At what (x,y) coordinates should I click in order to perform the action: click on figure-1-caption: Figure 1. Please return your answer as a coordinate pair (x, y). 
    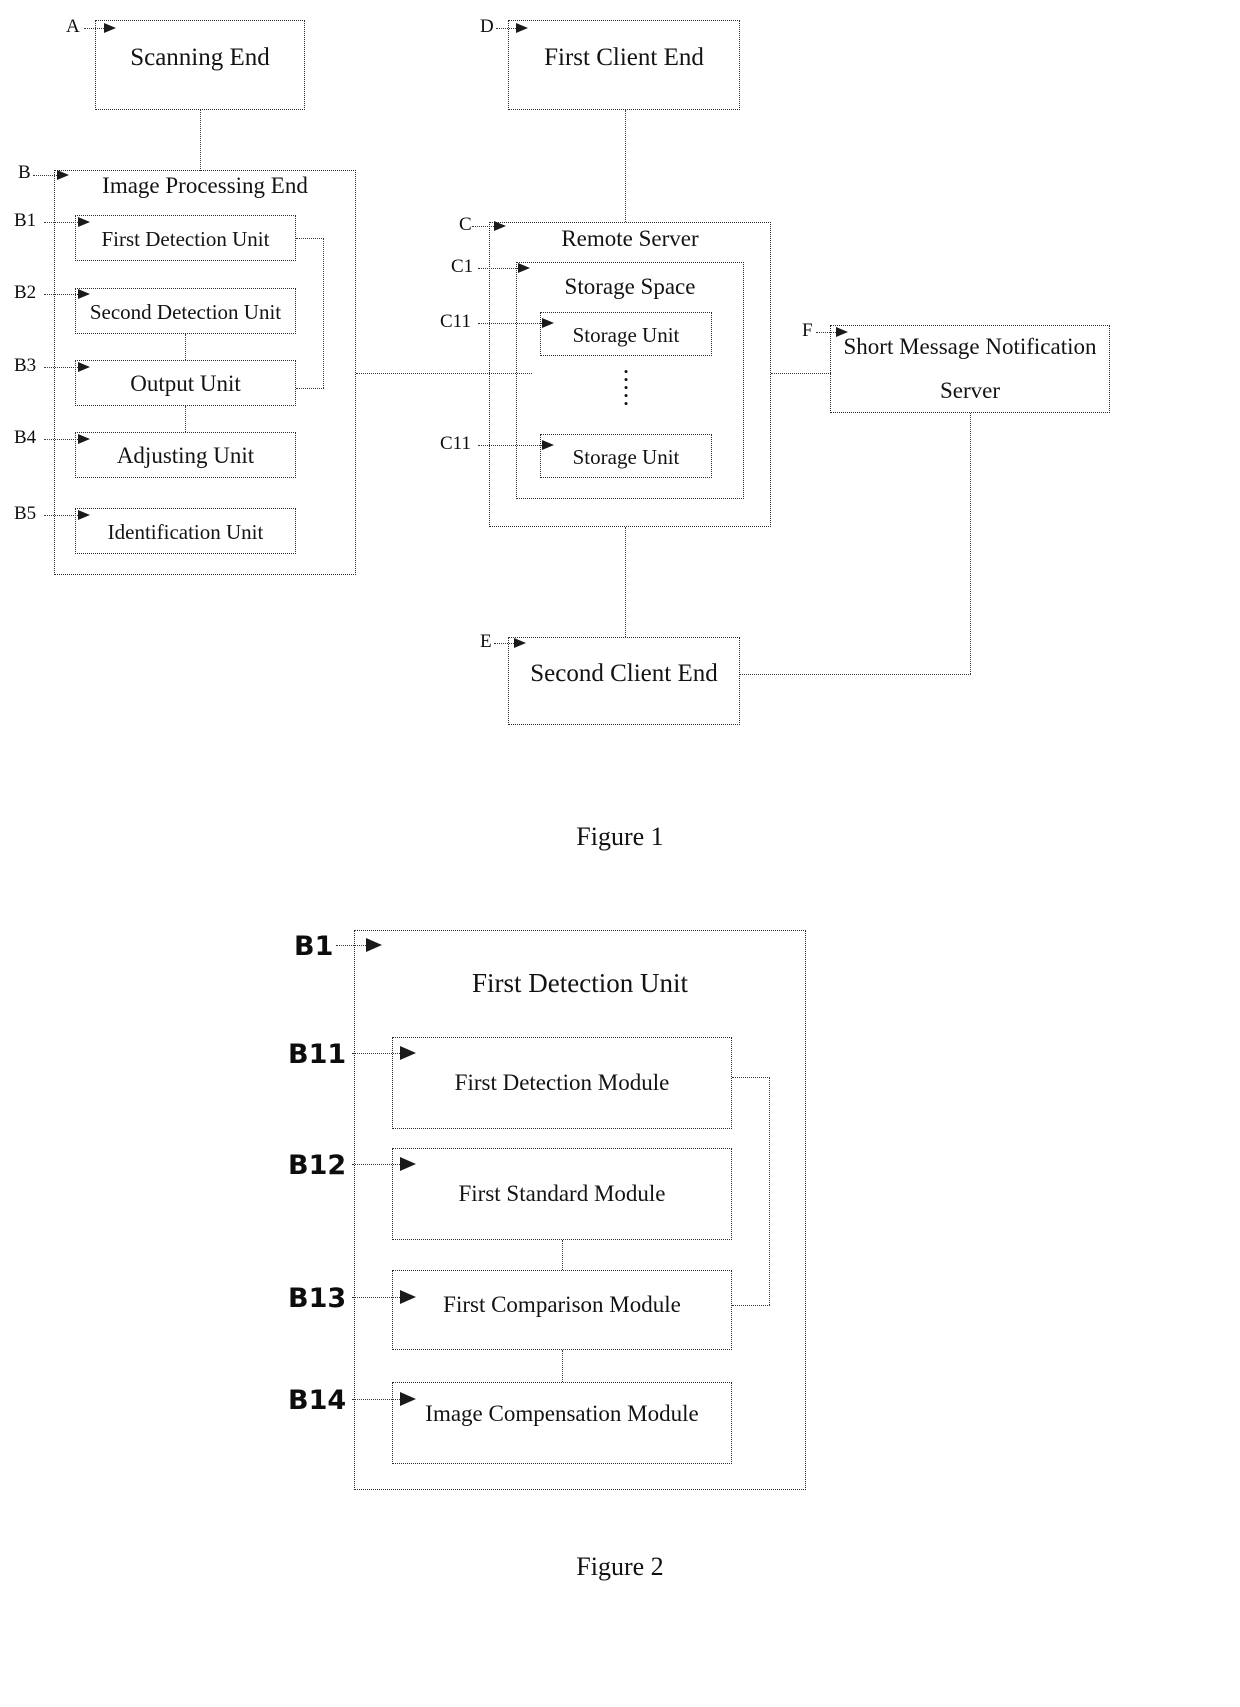
    Looking at the image, I should click on (620, 836).